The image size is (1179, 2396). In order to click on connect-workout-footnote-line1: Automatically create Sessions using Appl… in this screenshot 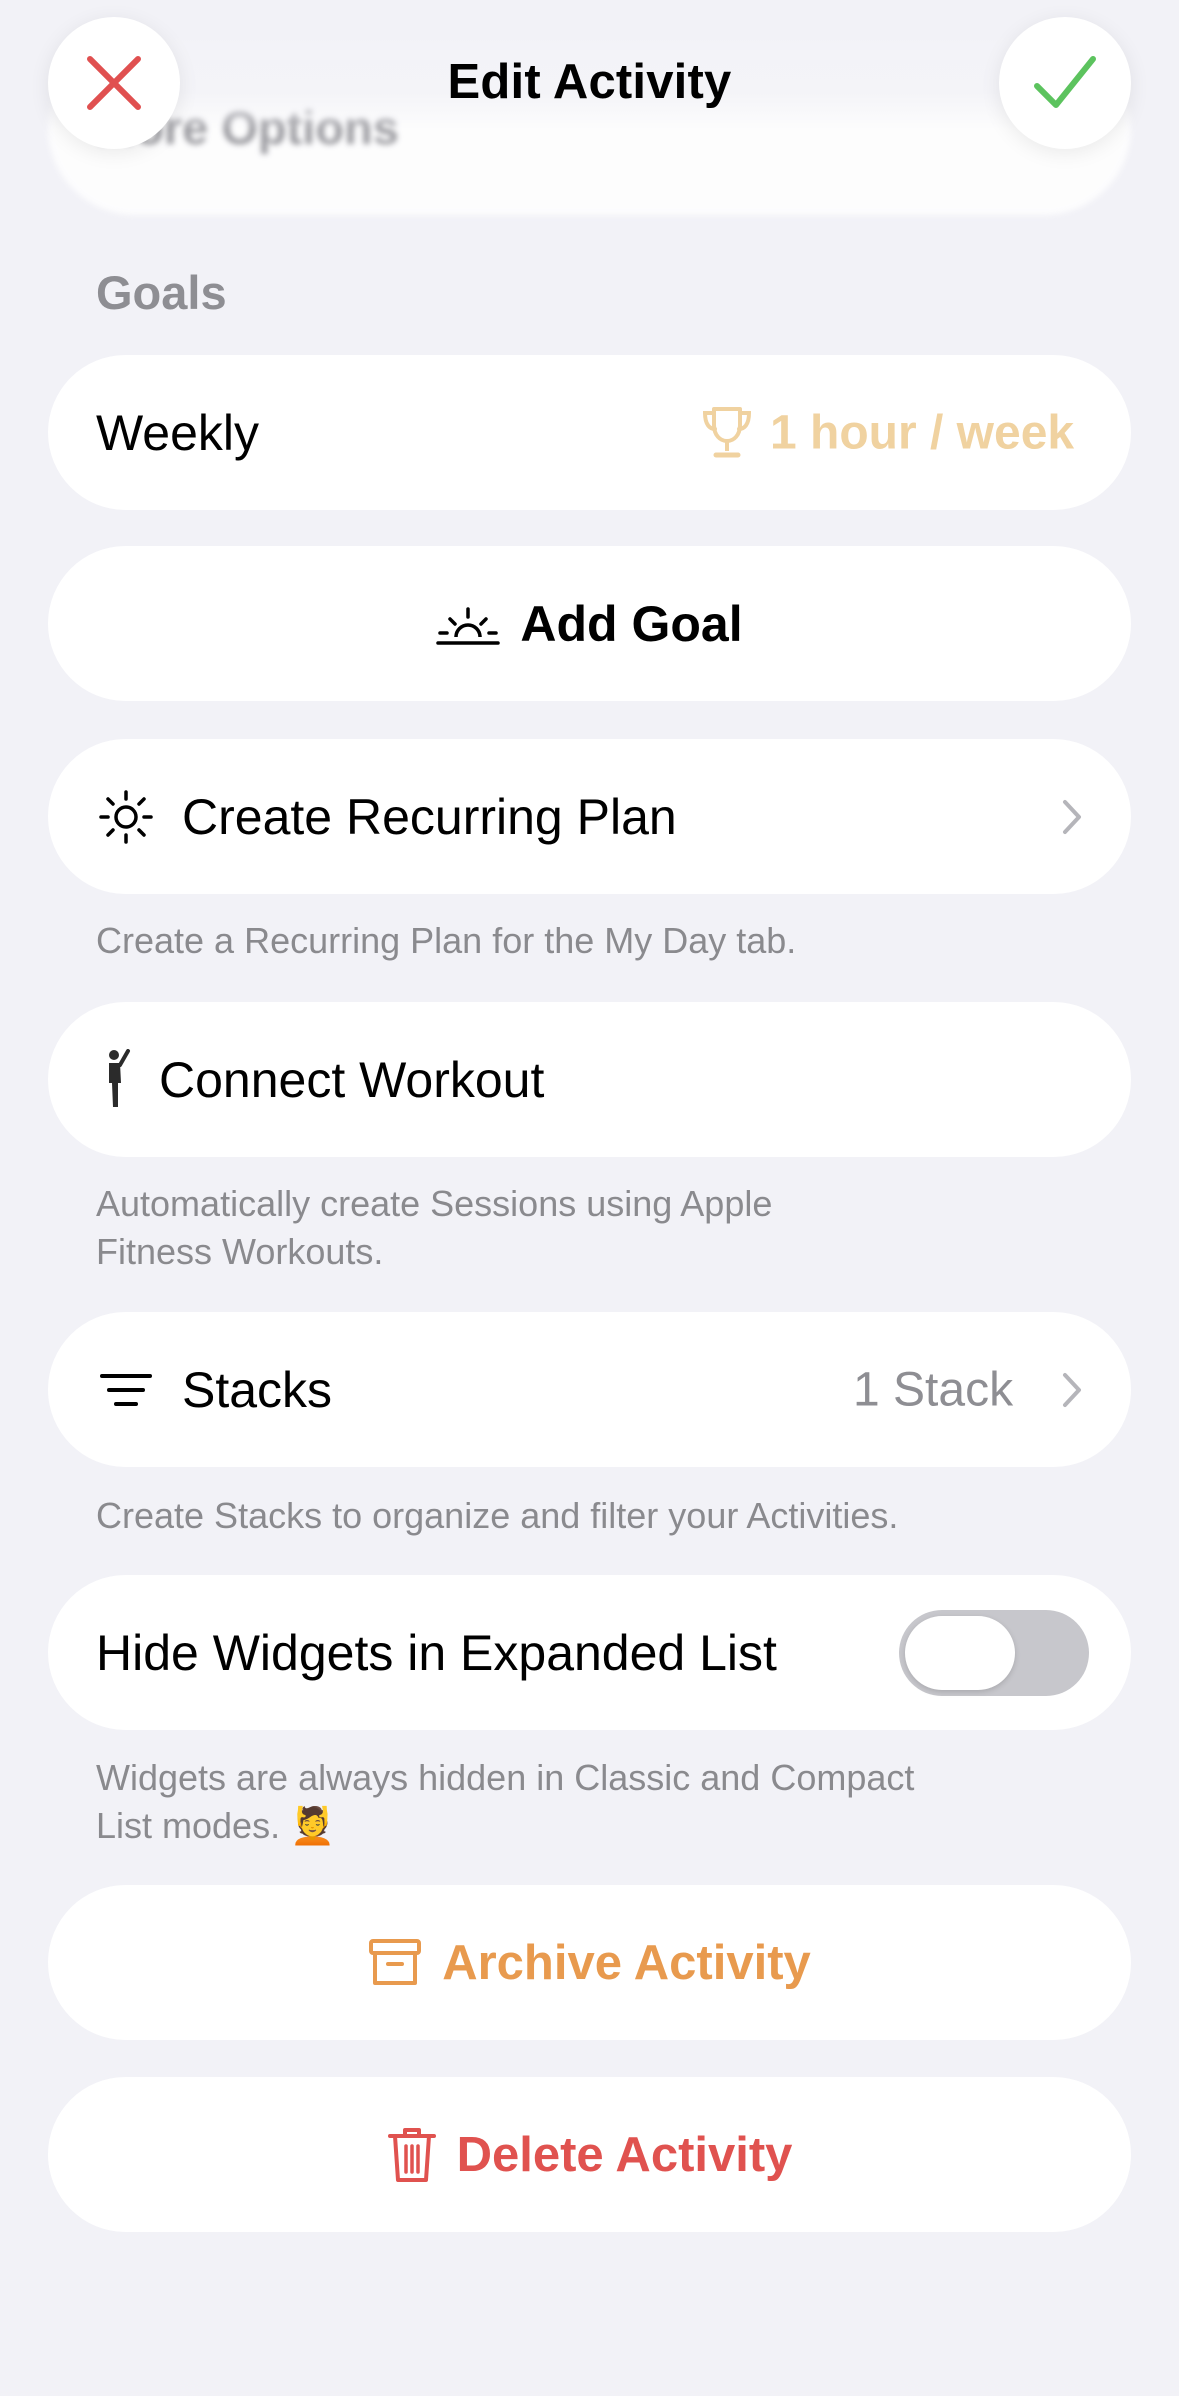, I will do `click(434, 1203)`.